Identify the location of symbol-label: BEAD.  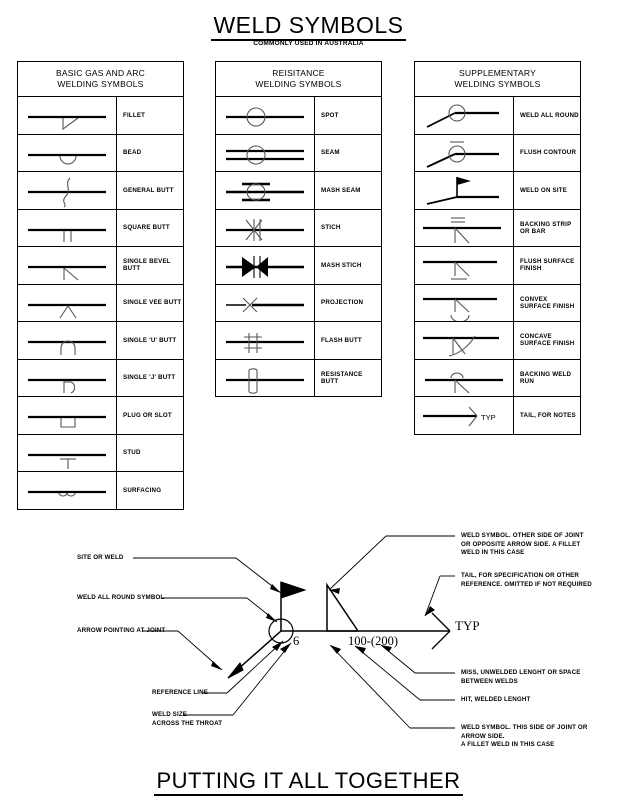
(132, 153).